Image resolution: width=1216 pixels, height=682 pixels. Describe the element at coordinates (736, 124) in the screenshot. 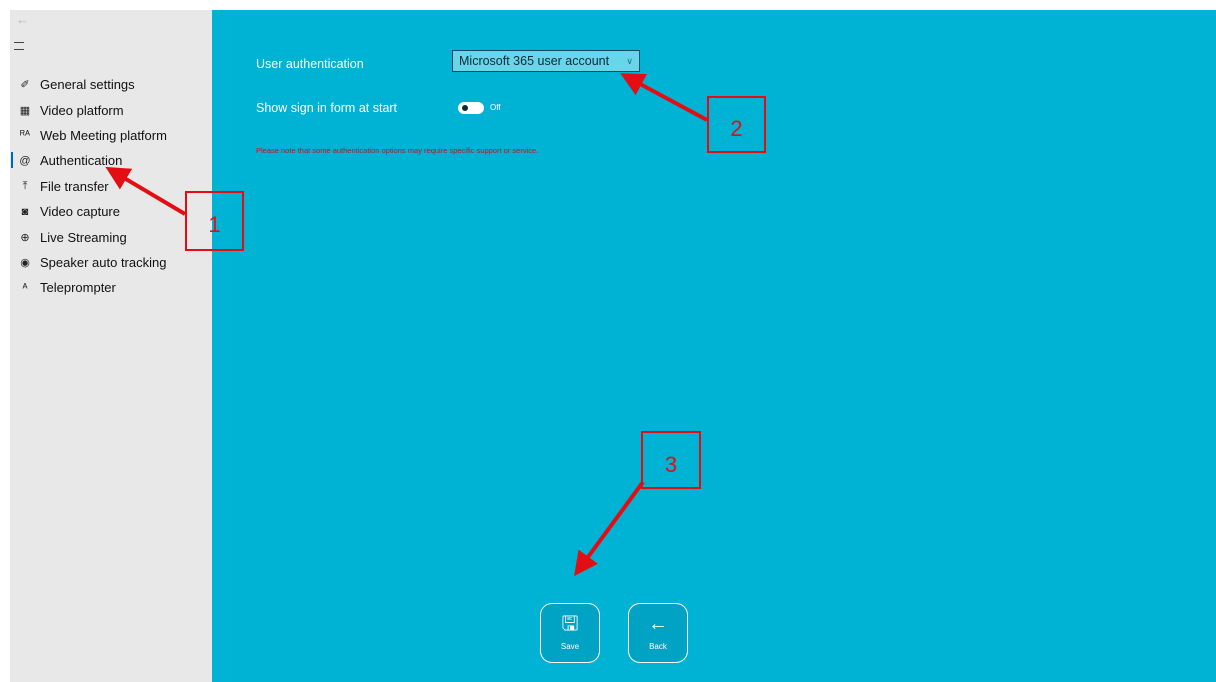

I see `annotation-marker-2: 2` at that location.